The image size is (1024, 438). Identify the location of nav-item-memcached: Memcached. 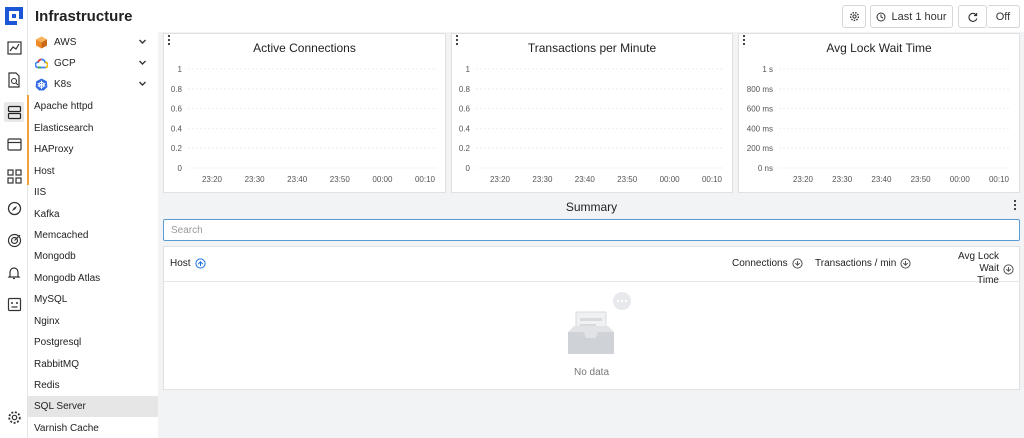
(93, 235).